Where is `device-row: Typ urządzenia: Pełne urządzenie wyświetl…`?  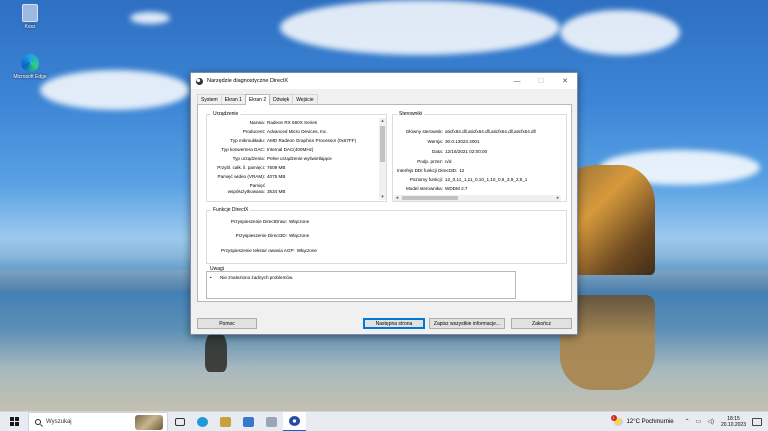
device-row: Typ urządzenia: Pełne urządzenie wyświetl… is located at coordinates (271, 158).